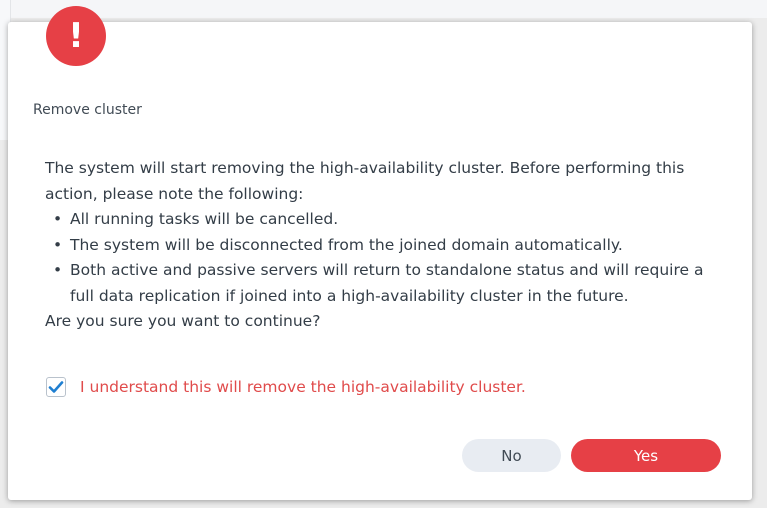 The height and width of the screenshot is (508, 767). I want to click on alert-symbol: !, so click(76, 36).